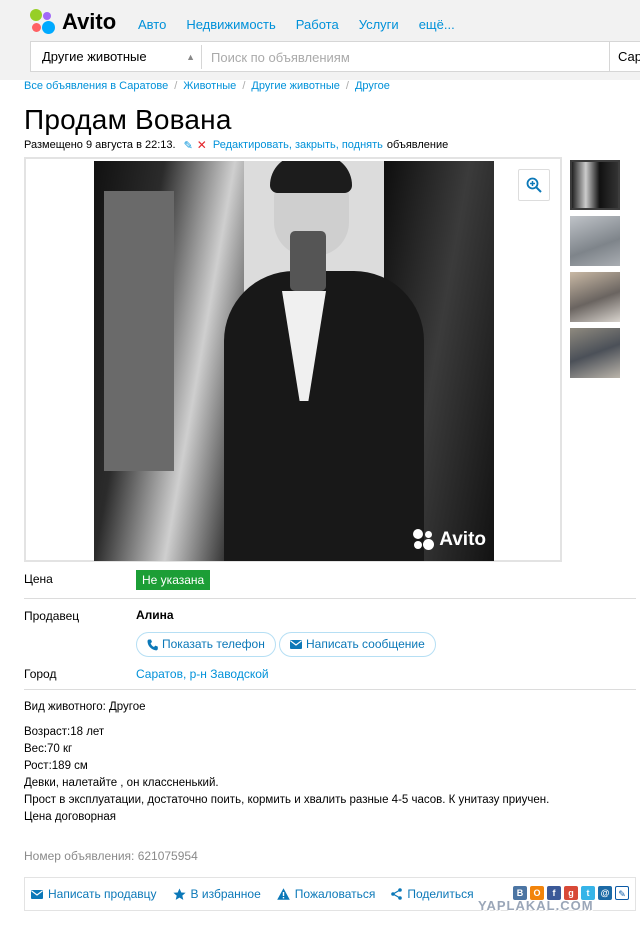 The height and width of the screenshot is (936, 640). I want to click on description-line: Возраст:18 лет, so click(64, 732).